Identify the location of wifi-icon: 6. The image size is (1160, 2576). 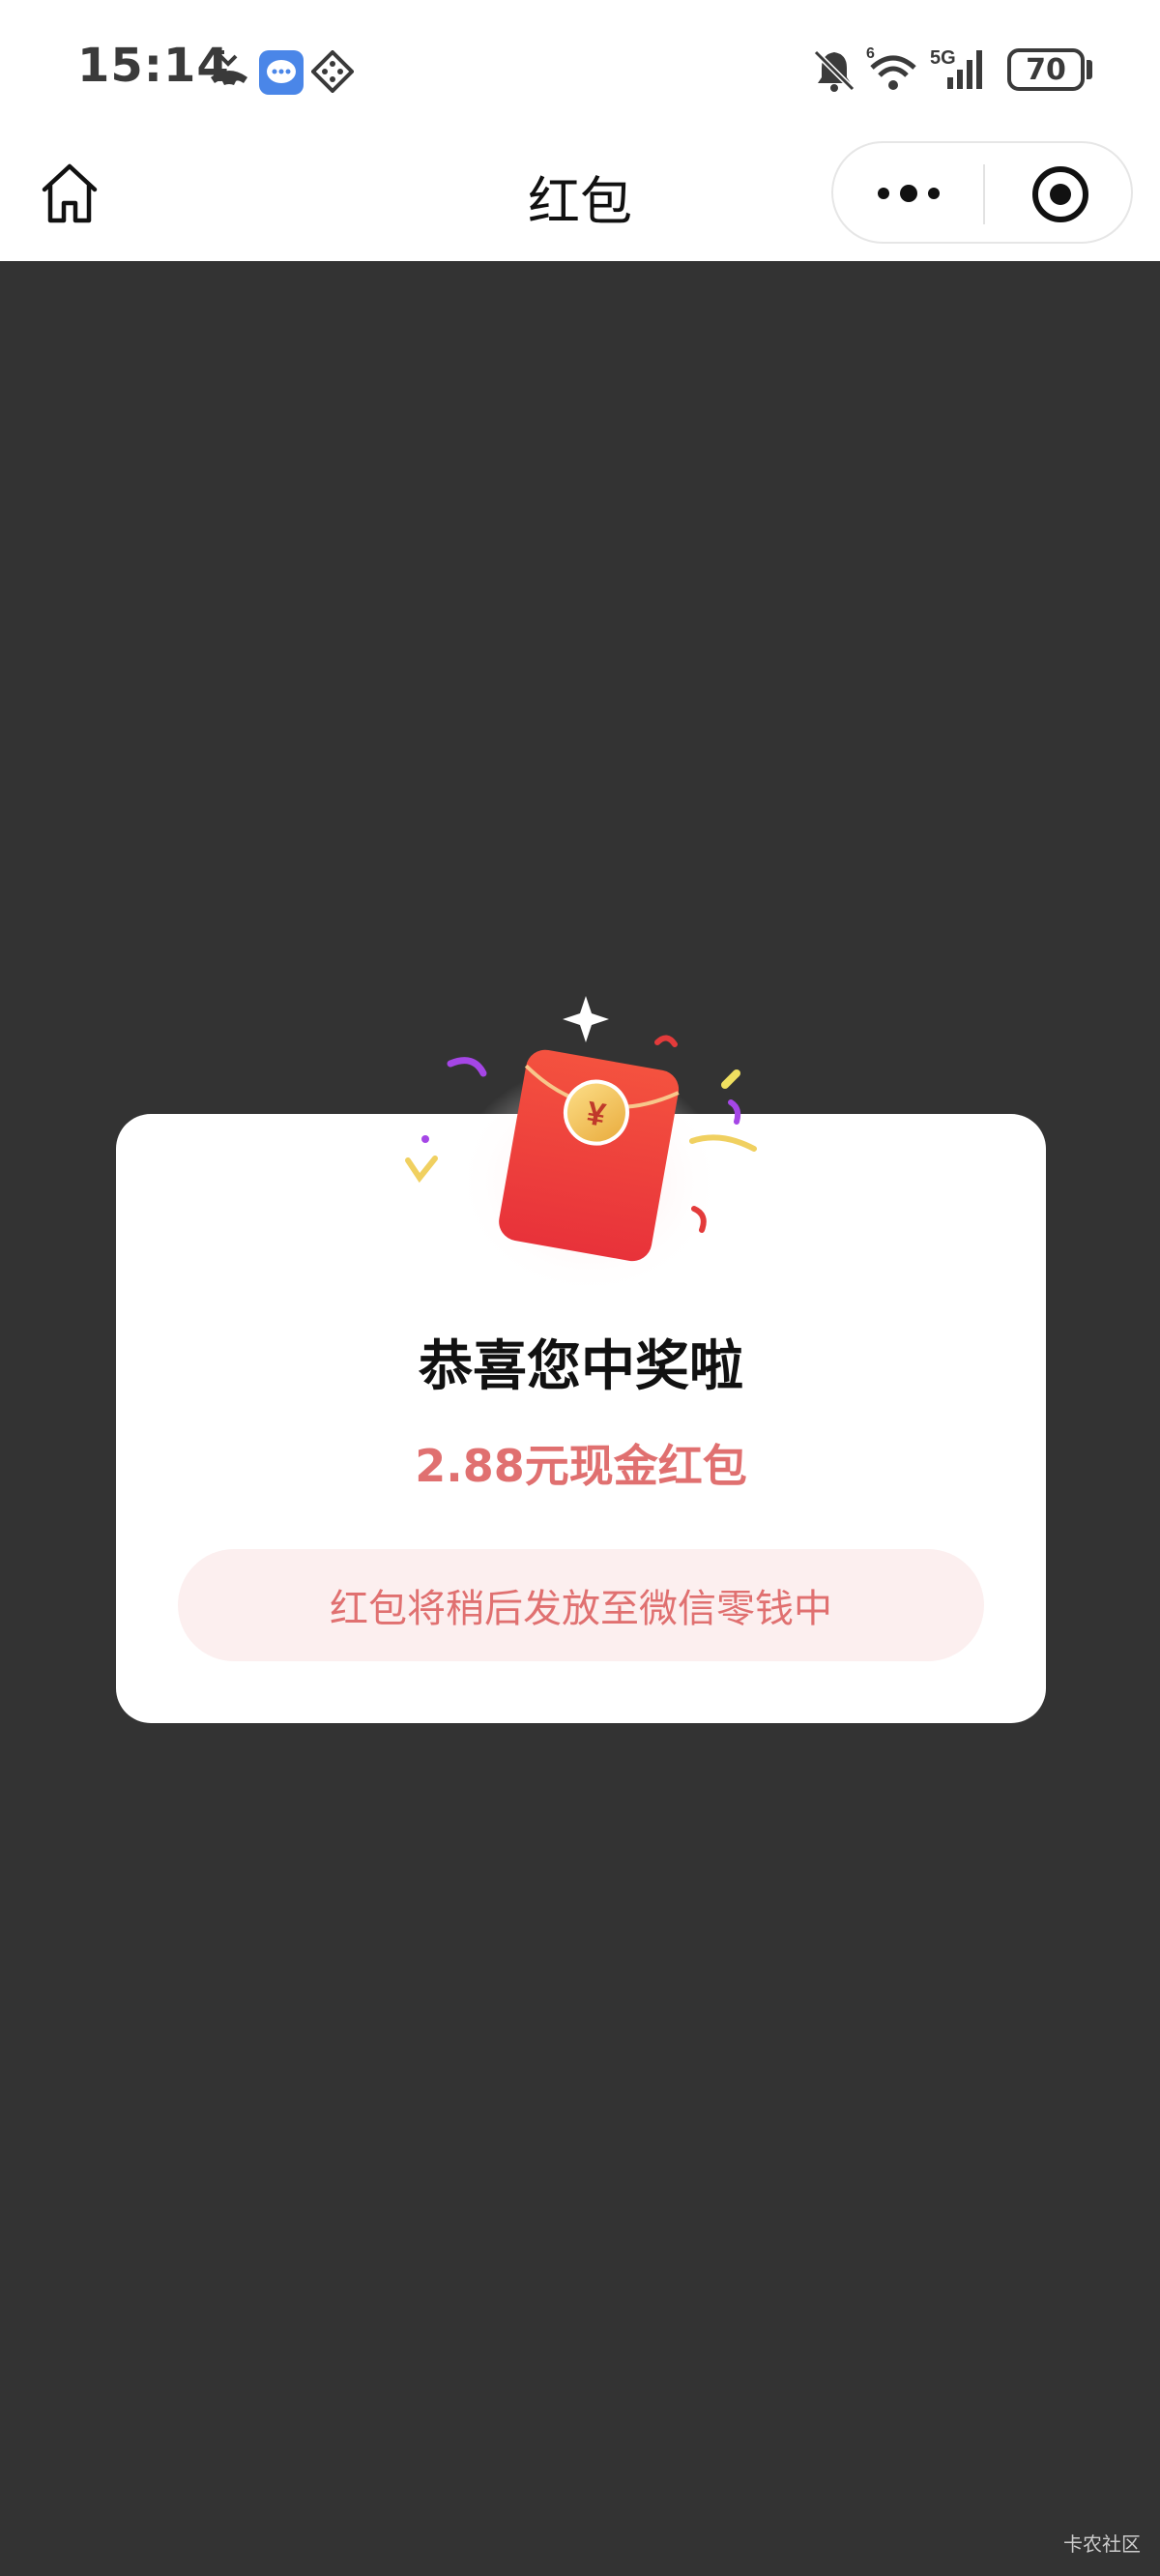
(893, 70).